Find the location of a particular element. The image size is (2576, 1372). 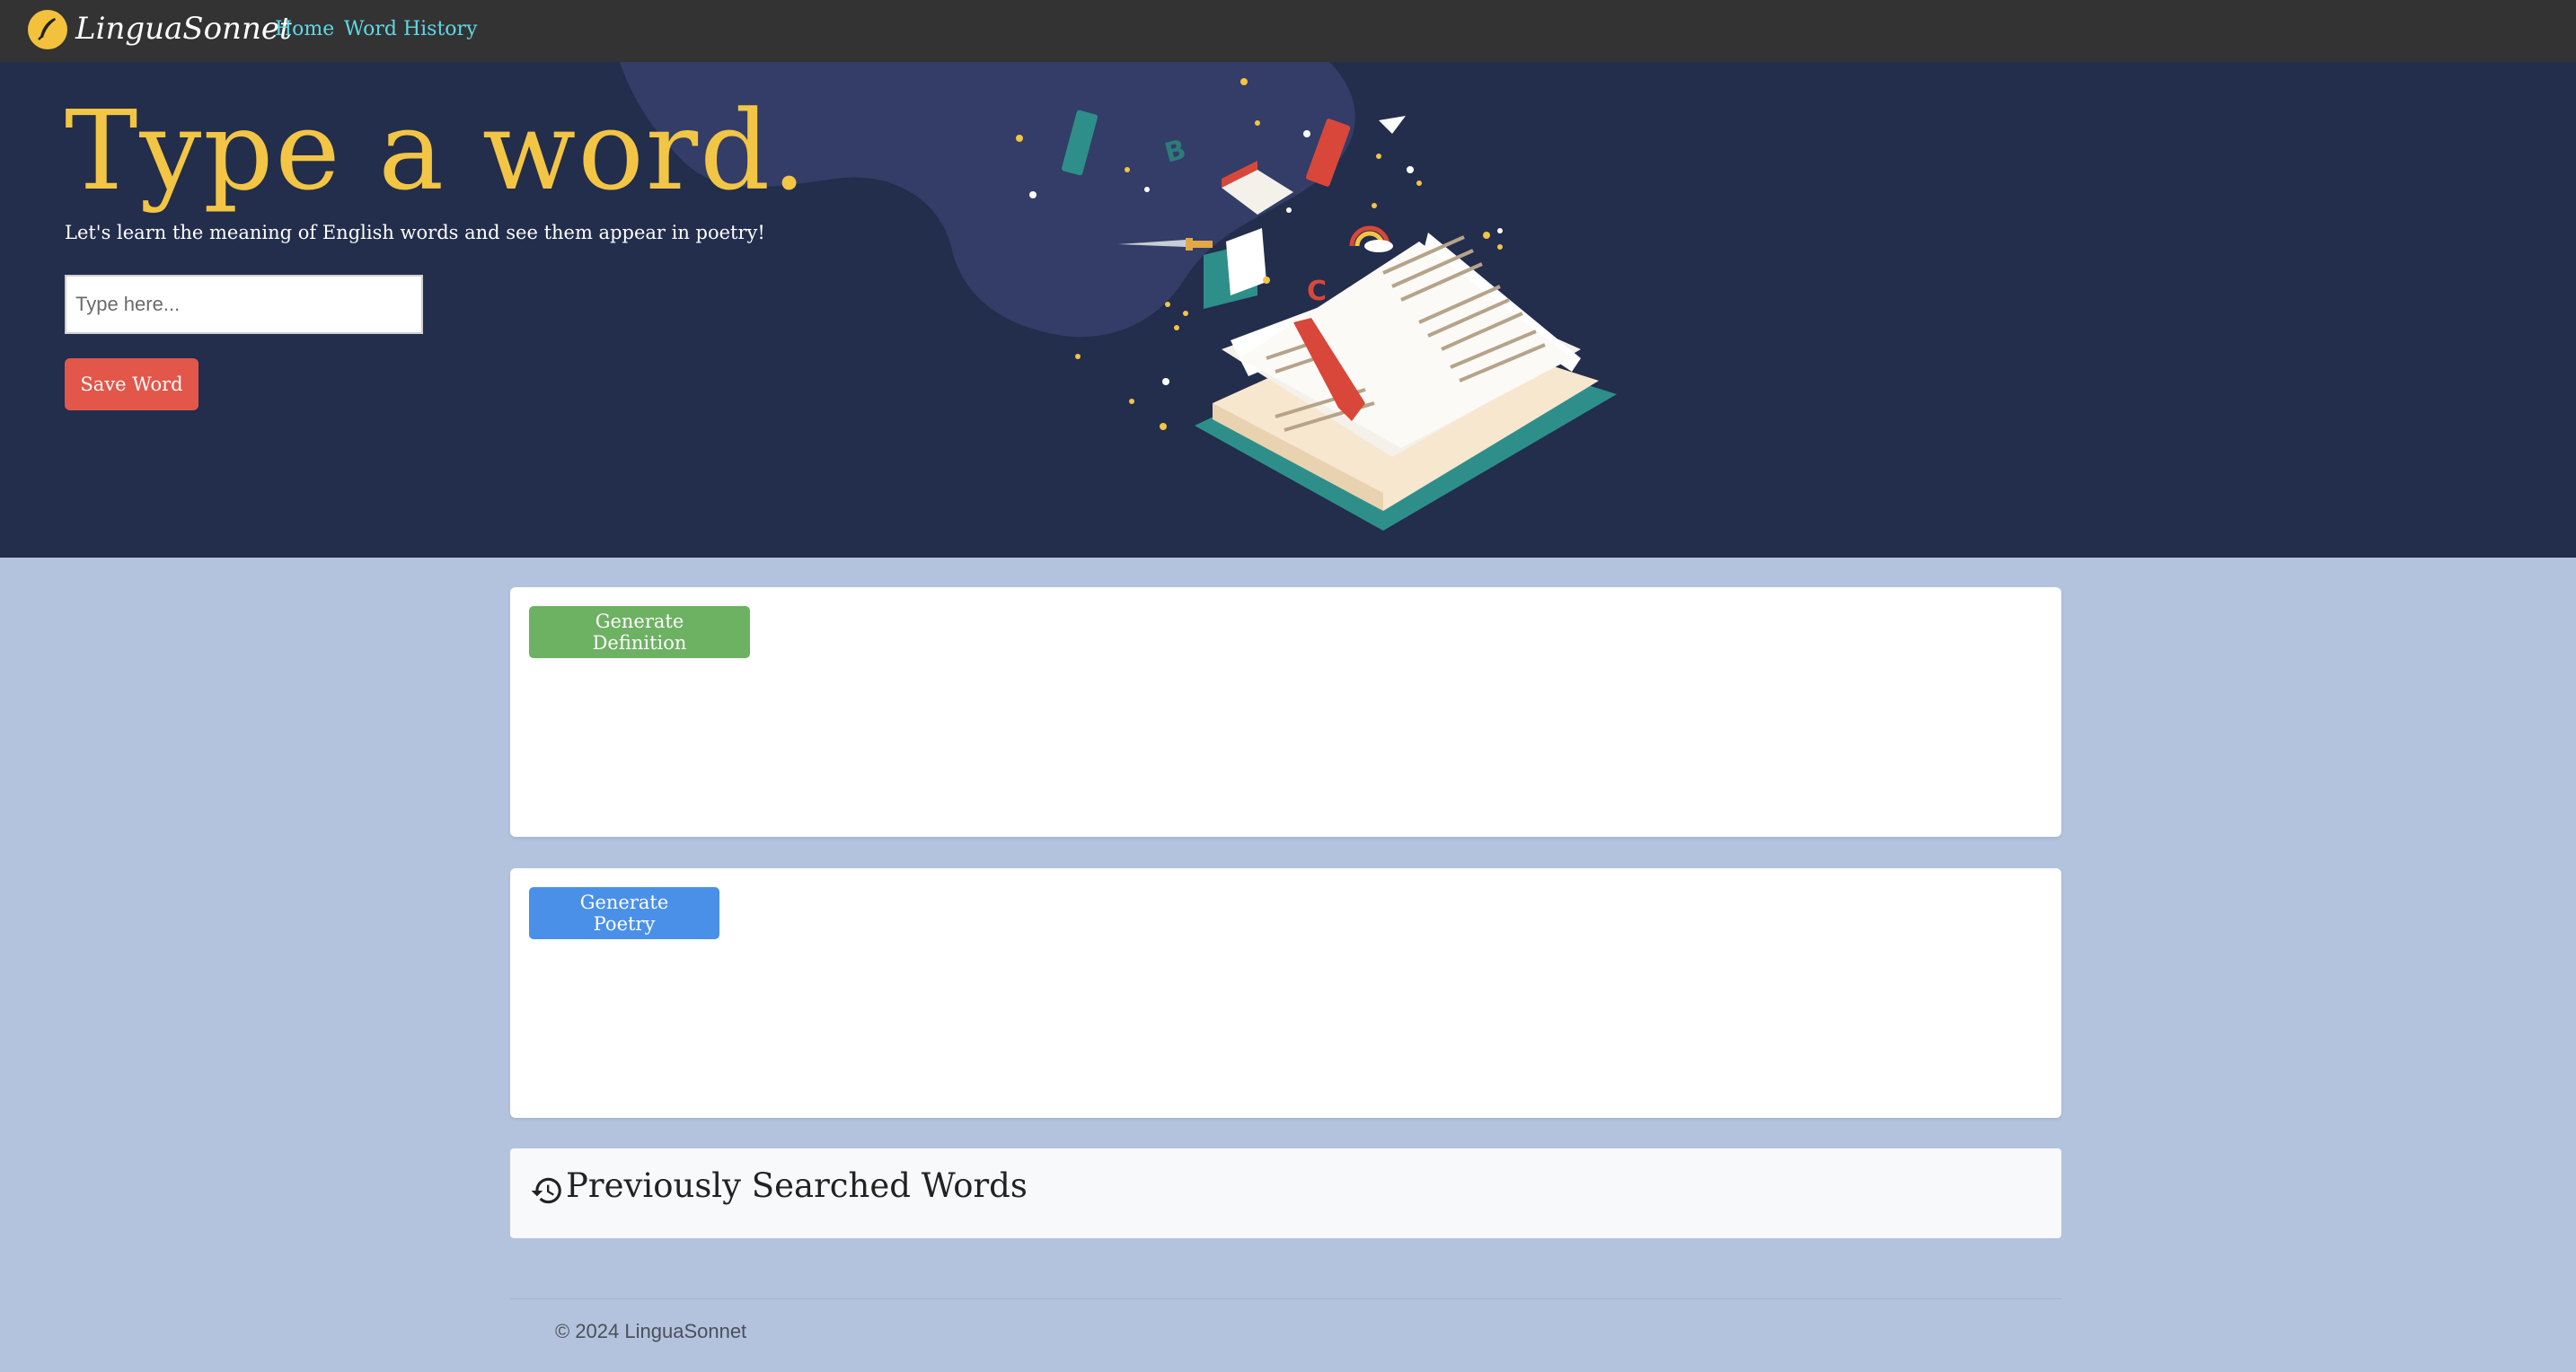

poetry-card: Generate Poetry is located at coordinates (1285, 993).